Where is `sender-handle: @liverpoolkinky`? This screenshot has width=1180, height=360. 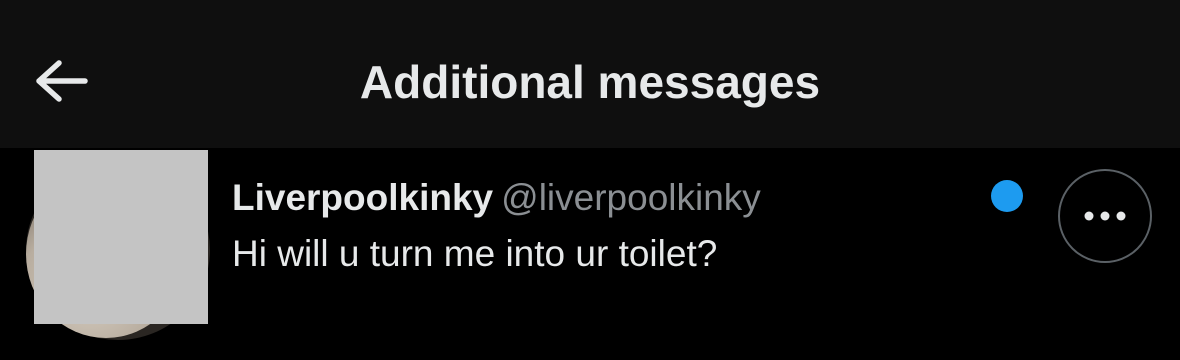 sender-handle: @liverpoolkinky is located at coordinates (631, 197).